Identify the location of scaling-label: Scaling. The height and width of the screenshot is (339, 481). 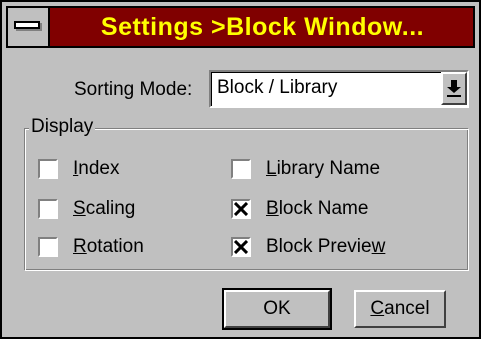
(104, 208).